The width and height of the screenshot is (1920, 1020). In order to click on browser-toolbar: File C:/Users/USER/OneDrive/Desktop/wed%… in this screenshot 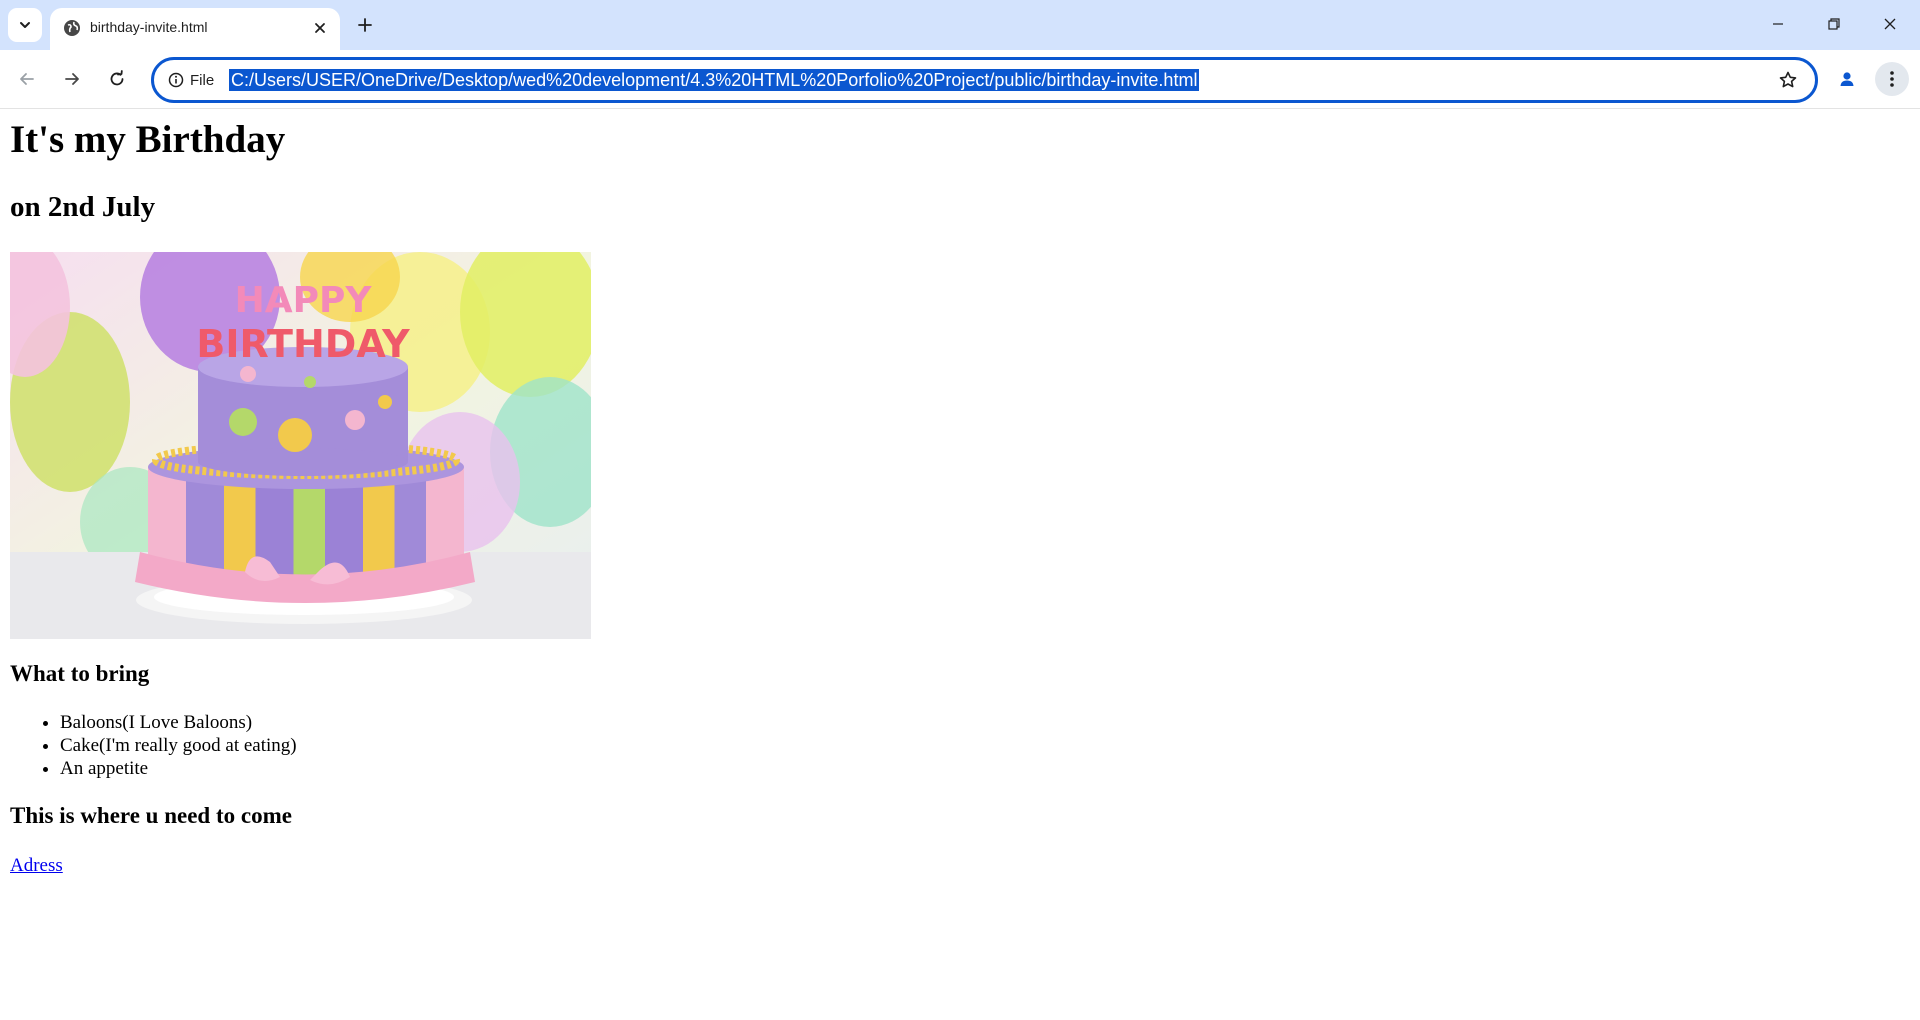, I will do `click(960, 79)`.